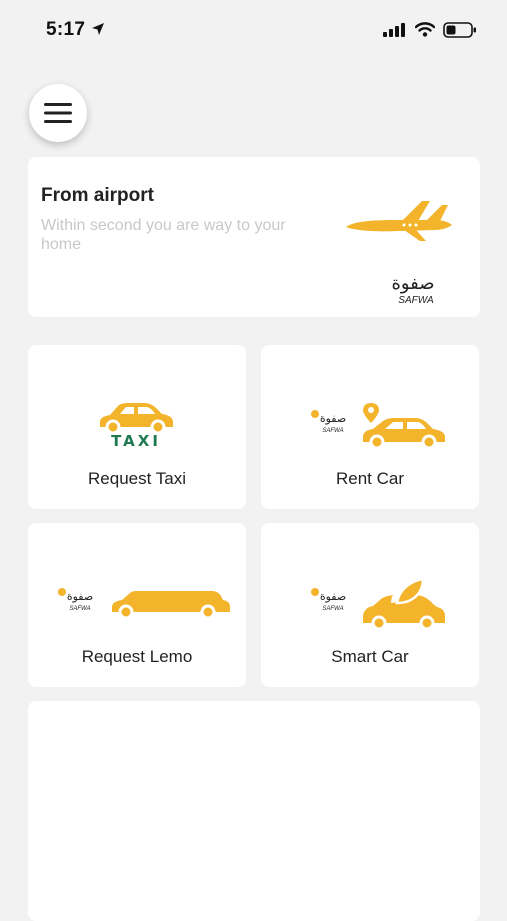  Describe the element at coordinates (137, 656) in the screenshot. I see `request-lemo-label: Request Lemo` at that location.